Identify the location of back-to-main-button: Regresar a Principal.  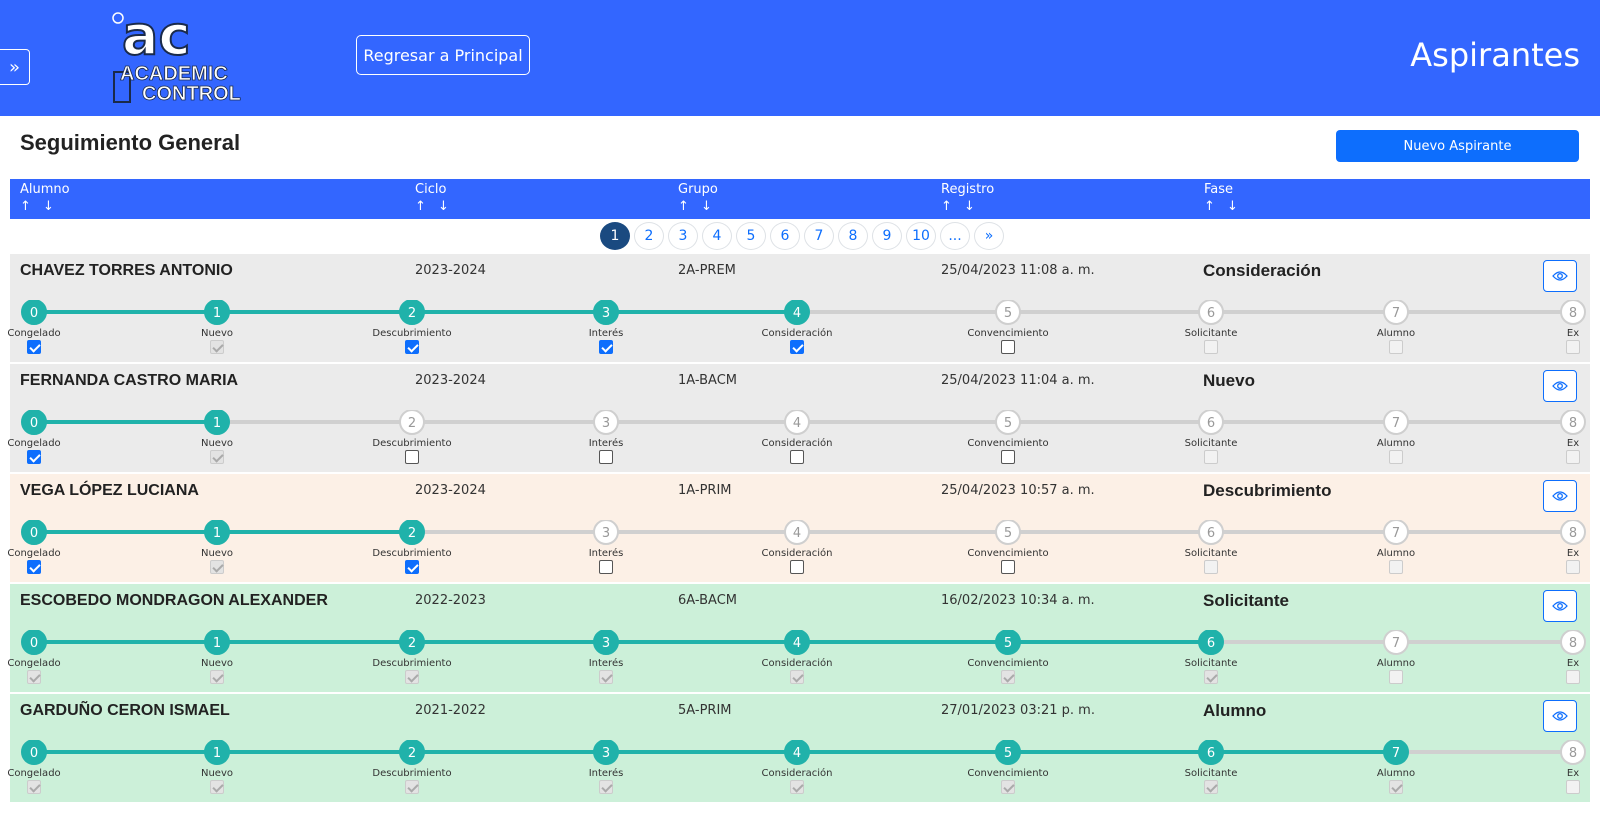
(443, 55).